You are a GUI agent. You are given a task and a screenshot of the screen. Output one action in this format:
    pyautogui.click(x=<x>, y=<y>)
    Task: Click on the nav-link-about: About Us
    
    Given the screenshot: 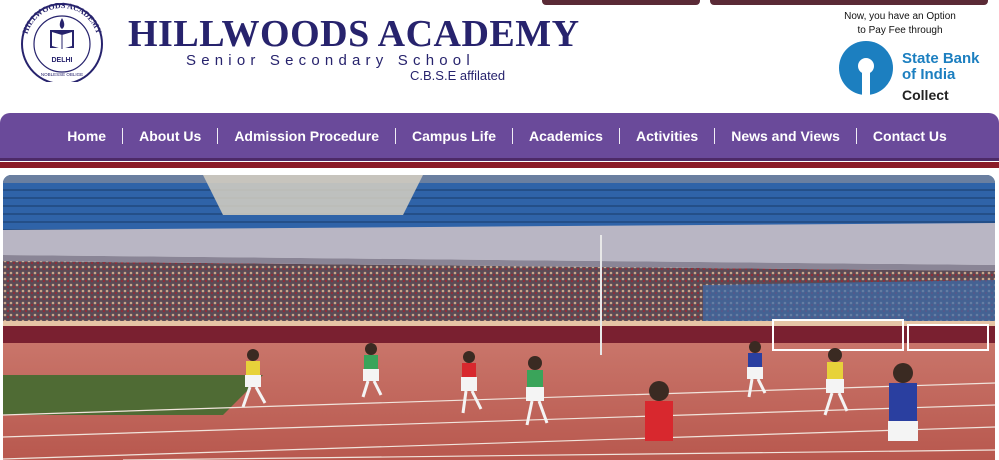 What is the action you would take?
    pyautogui.click(x=170, y=136)
    